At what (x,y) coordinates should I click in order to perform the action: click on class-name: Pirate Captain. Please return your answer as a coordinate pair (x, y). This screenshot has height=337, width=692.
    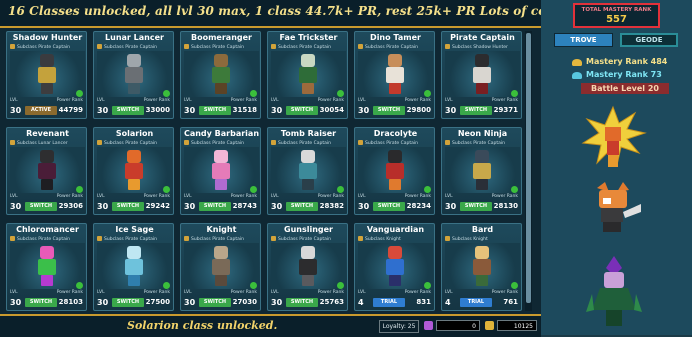
    Looking at the image, I should click on (482, 37).